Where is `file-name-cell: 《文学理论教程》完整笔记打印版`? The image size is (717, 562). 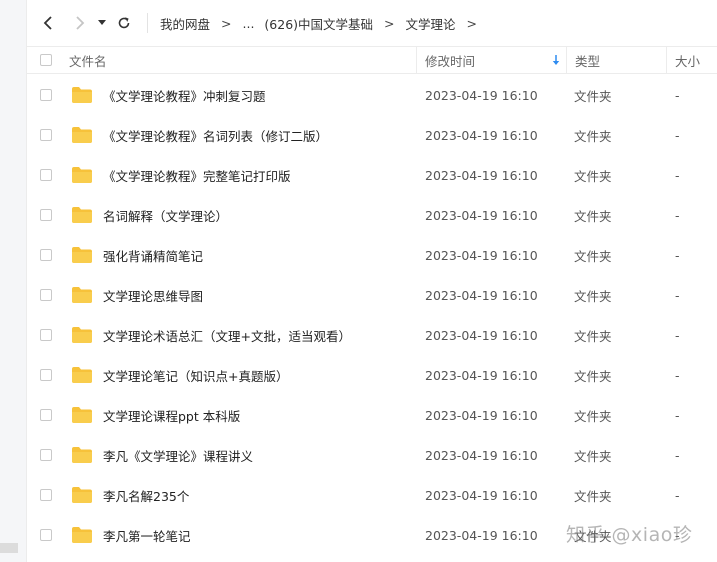
file-name-cell: 《文学理论教程》完整笔记打印版 is located at coordinates (240, 175).